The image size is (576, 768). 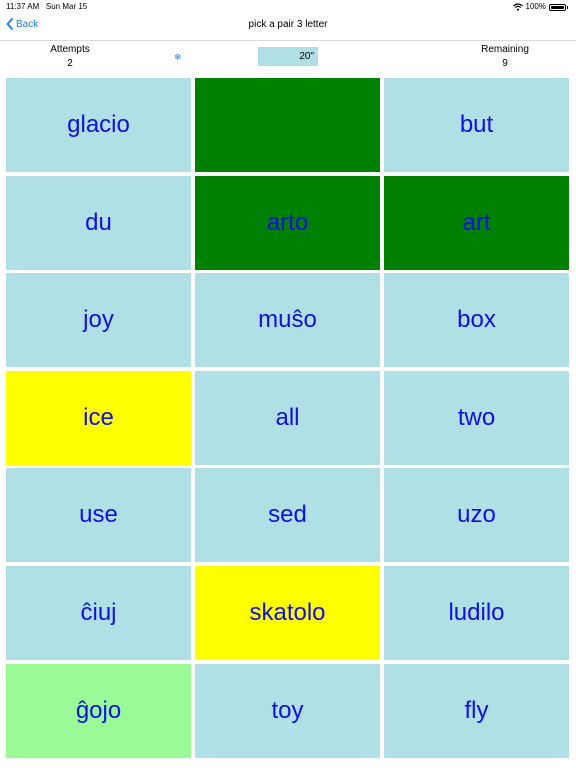 What do you see at coordinates (476, 320) in the screenshot?
I see `word-tile: box` at bounding box center [476, 320].